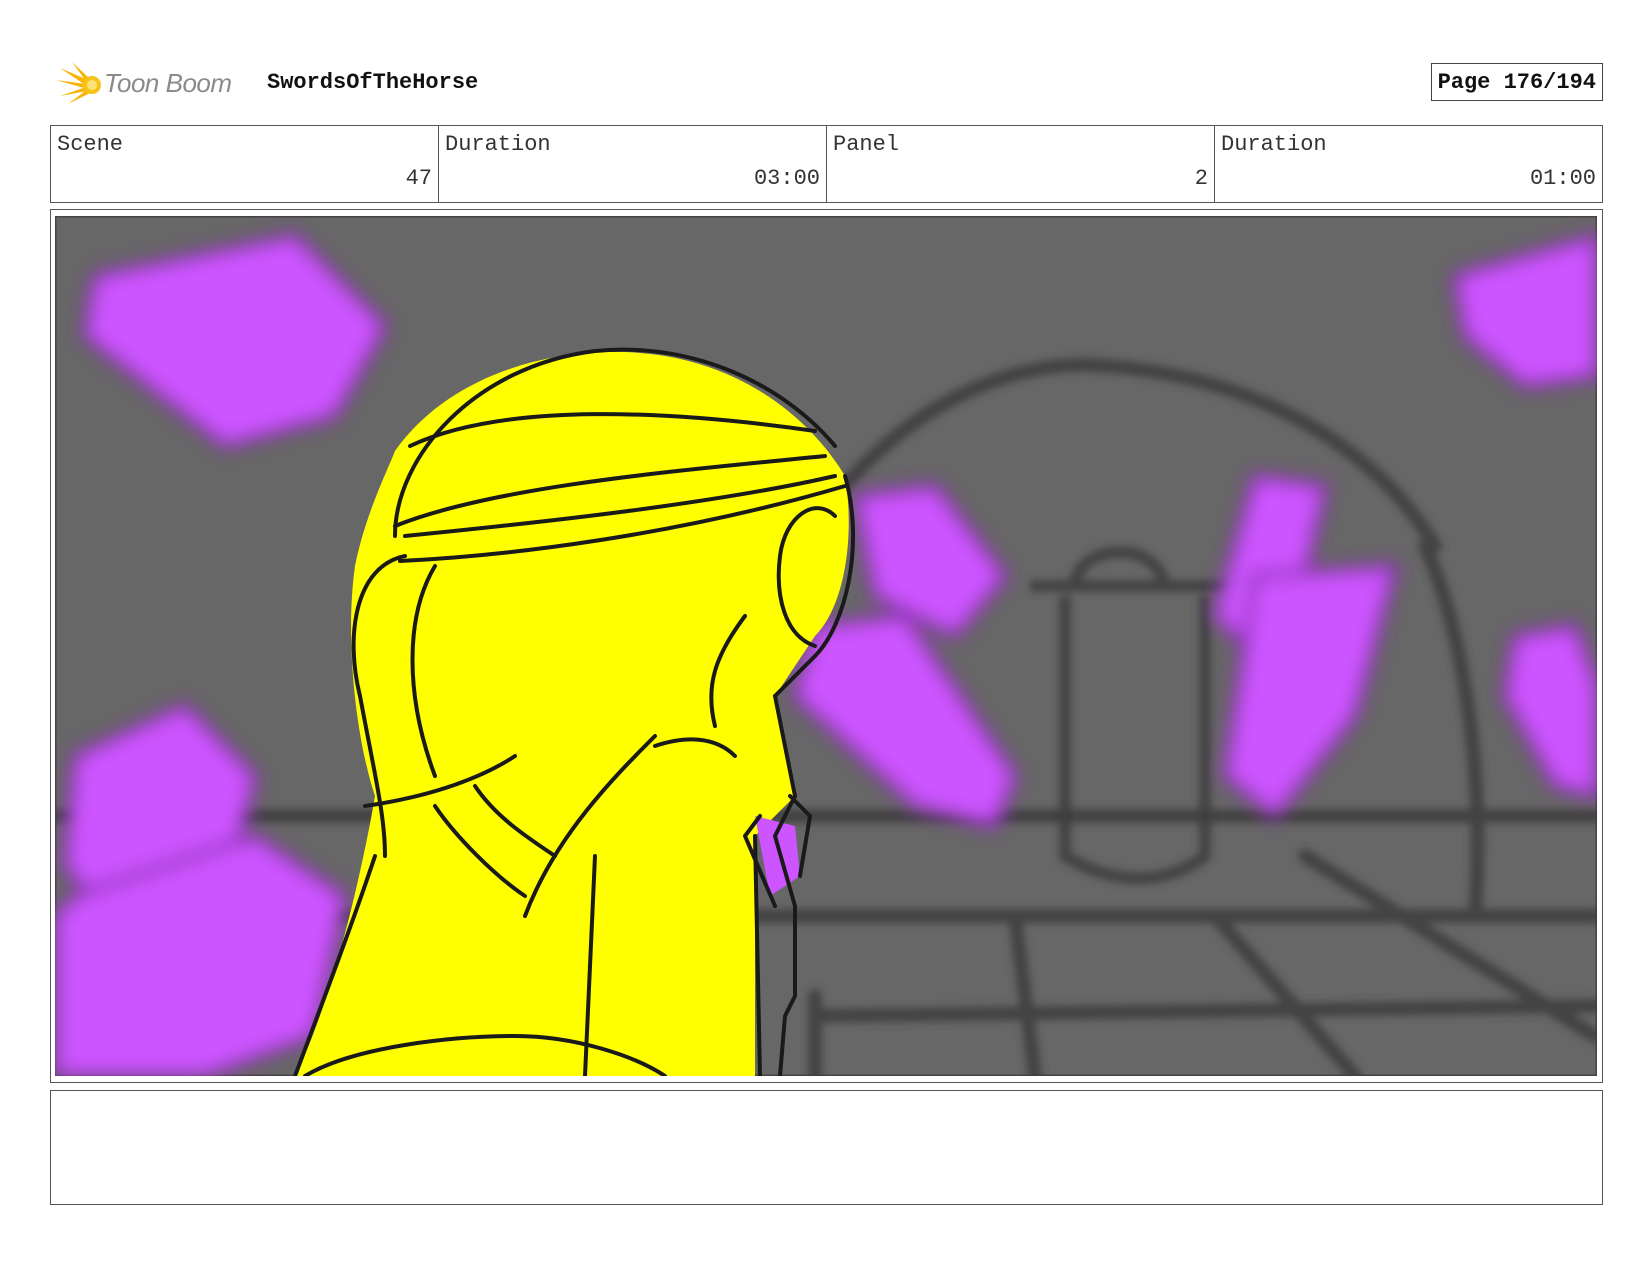 This screenshot has height=1275, width=1650. Describe the element at coordinates (90, 144) in the screenshot. I see `scene-label: Scene` at that location.